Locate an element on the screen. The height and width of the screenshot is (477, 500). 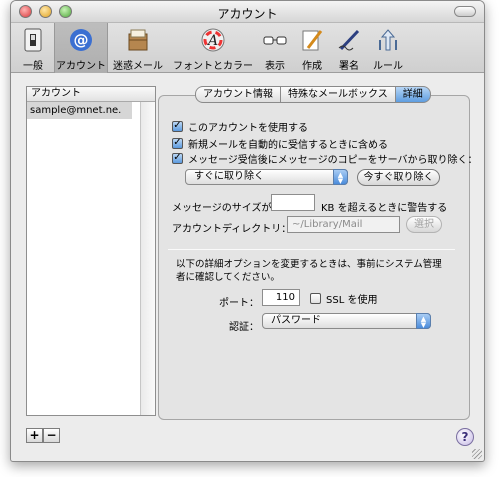
toolbar-label: 迷惑メール is located at coordinates (138, 66).